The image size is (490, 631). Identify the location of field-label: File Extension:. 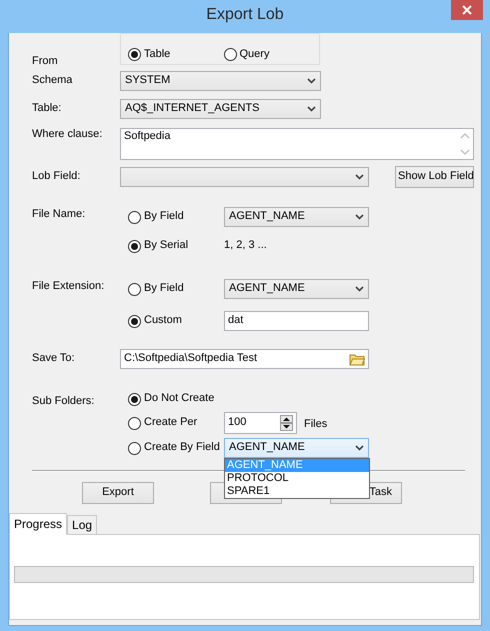
(69, 287).